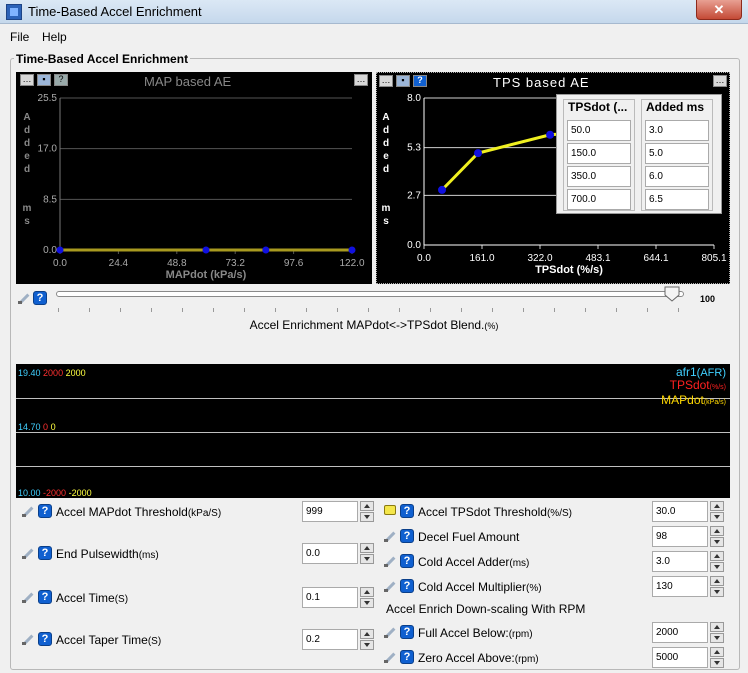 The width and height of the screenshot is (748, 673). Describe the element at coordinates (599, 176) in the screenshot. I see `tps-table-cell: 350.0` at that location.